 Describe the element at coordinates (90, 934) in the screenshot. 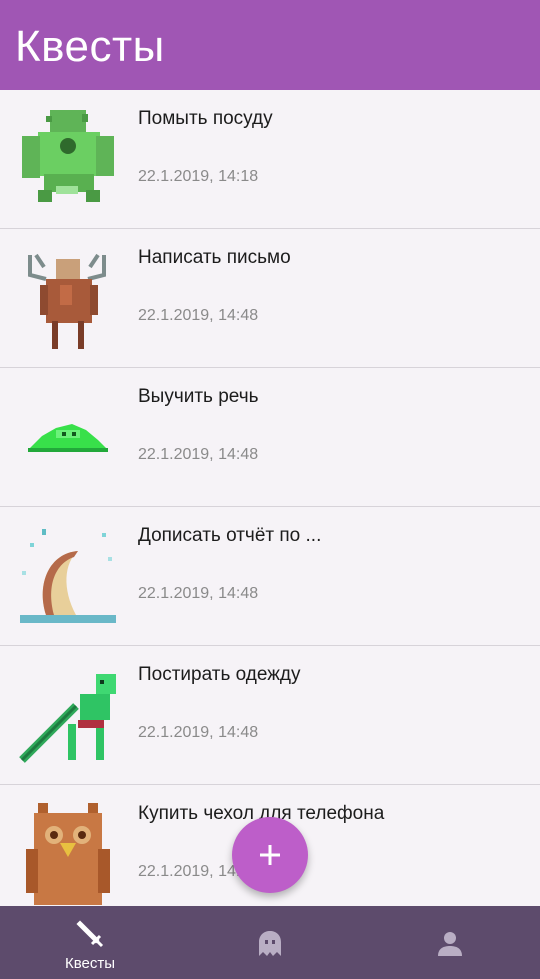

I see `sword-icon` at that location.